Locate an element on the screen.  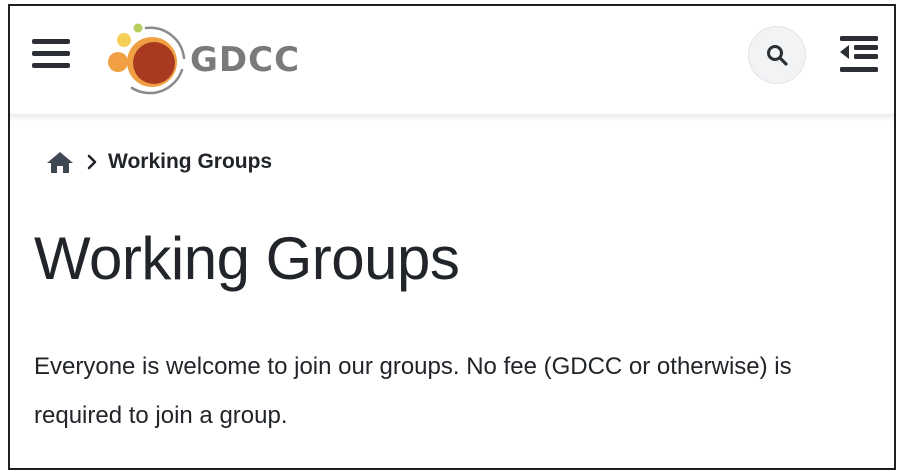
hamburger-menu-icon is located at coordinates (52, 53).